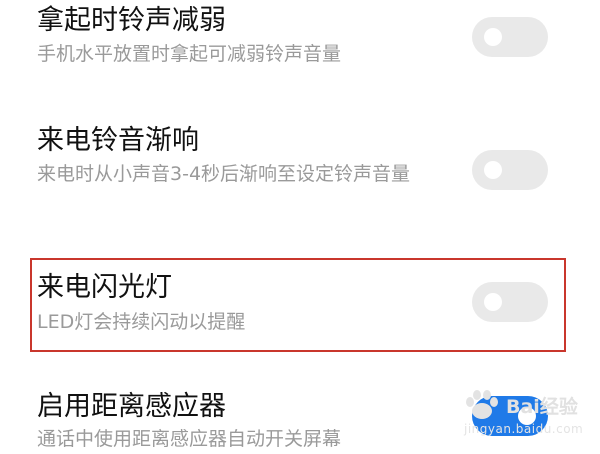  What do you see at coordinates (118, 140) in the screenshot?
I see `setting-title: 来电铃音渐响` at bounding box center [118, 140].